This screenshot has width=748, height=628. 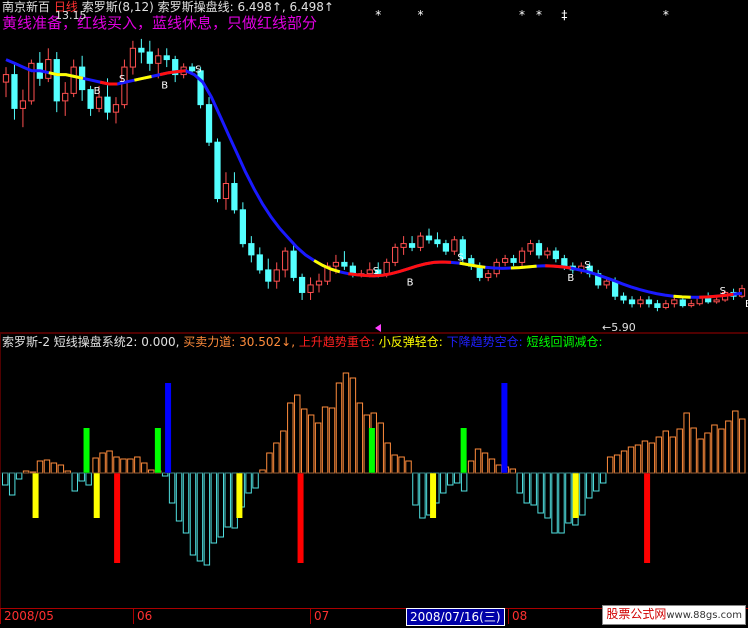 What do you see at coordinates (26, 342) in the screenshot?
I see `lower-name: 索罗斯-2` at bounding box center [26, 342].